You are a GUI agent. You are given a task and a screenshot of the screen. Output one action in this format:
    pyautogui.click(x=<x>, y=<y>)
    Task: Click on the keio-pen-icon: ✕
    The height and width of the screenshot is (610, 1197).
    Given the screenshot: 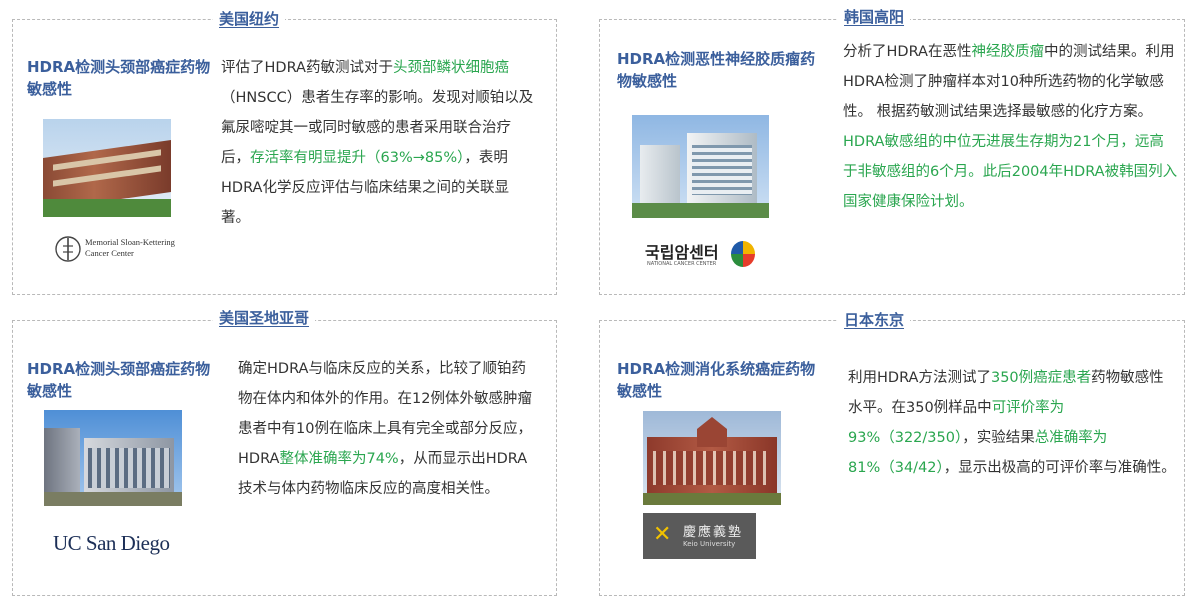 What is the action you would take?
    pyautogui.click(x=662, y=534)
    